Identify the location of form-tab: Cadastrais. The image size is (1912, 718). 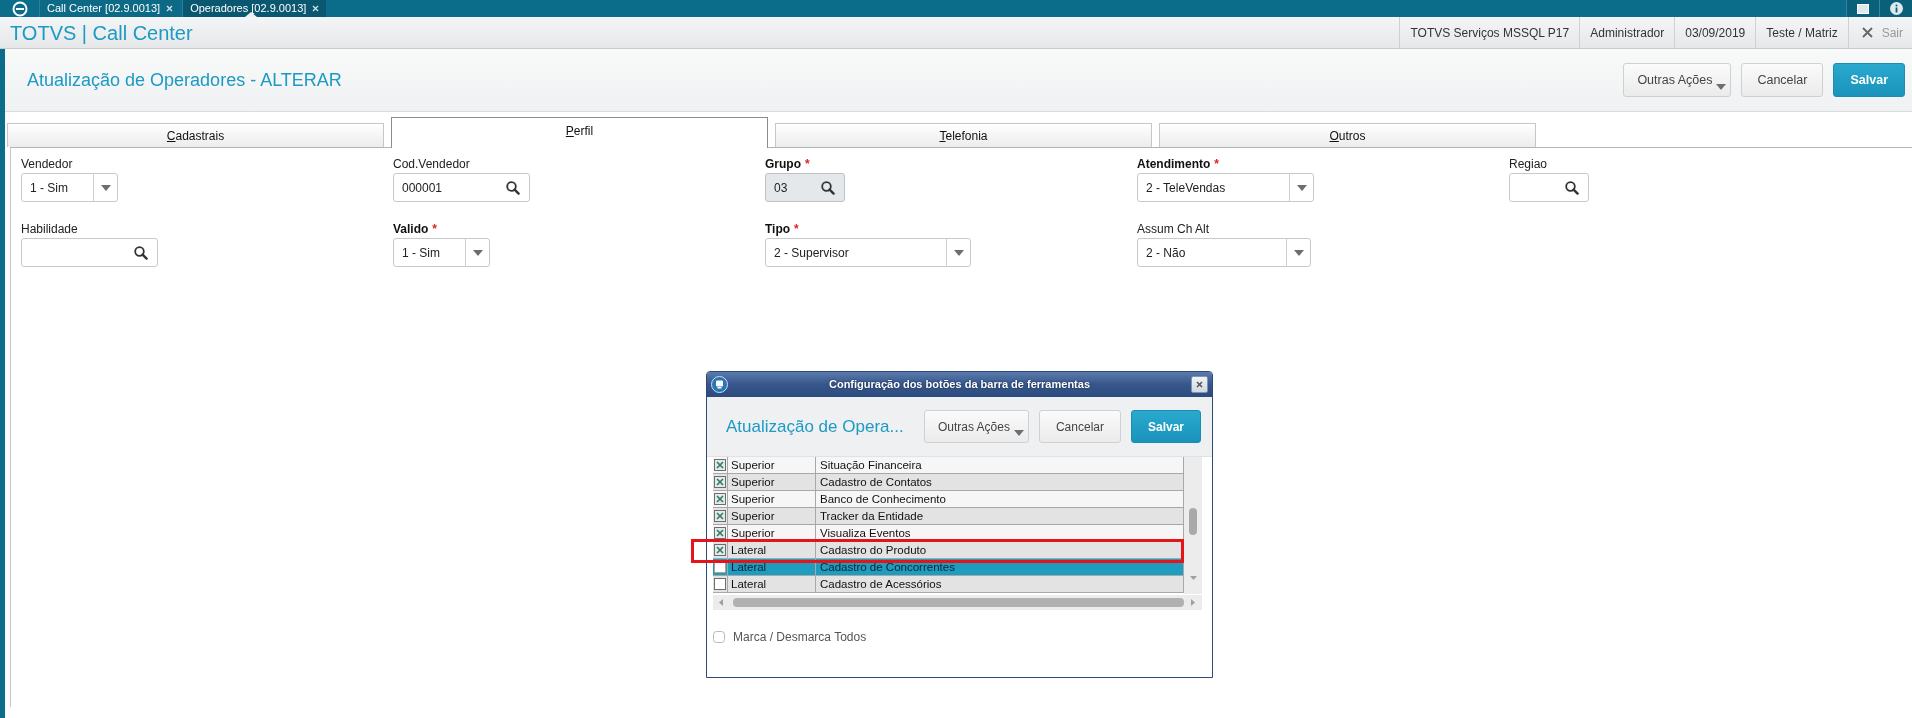
(195, 135).